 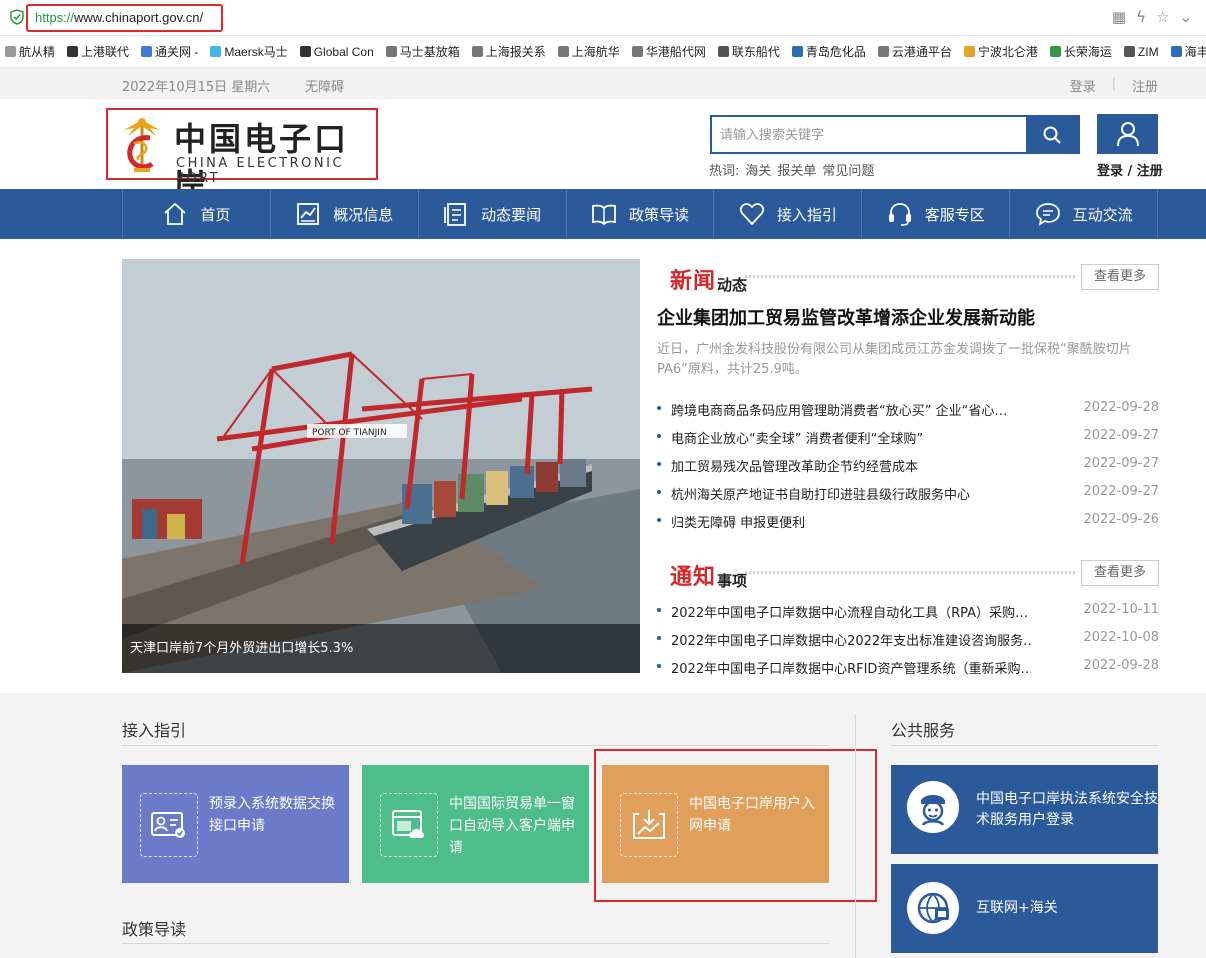 I want to click on bookmark-item: ZIM, so click(x=1142, y=52).